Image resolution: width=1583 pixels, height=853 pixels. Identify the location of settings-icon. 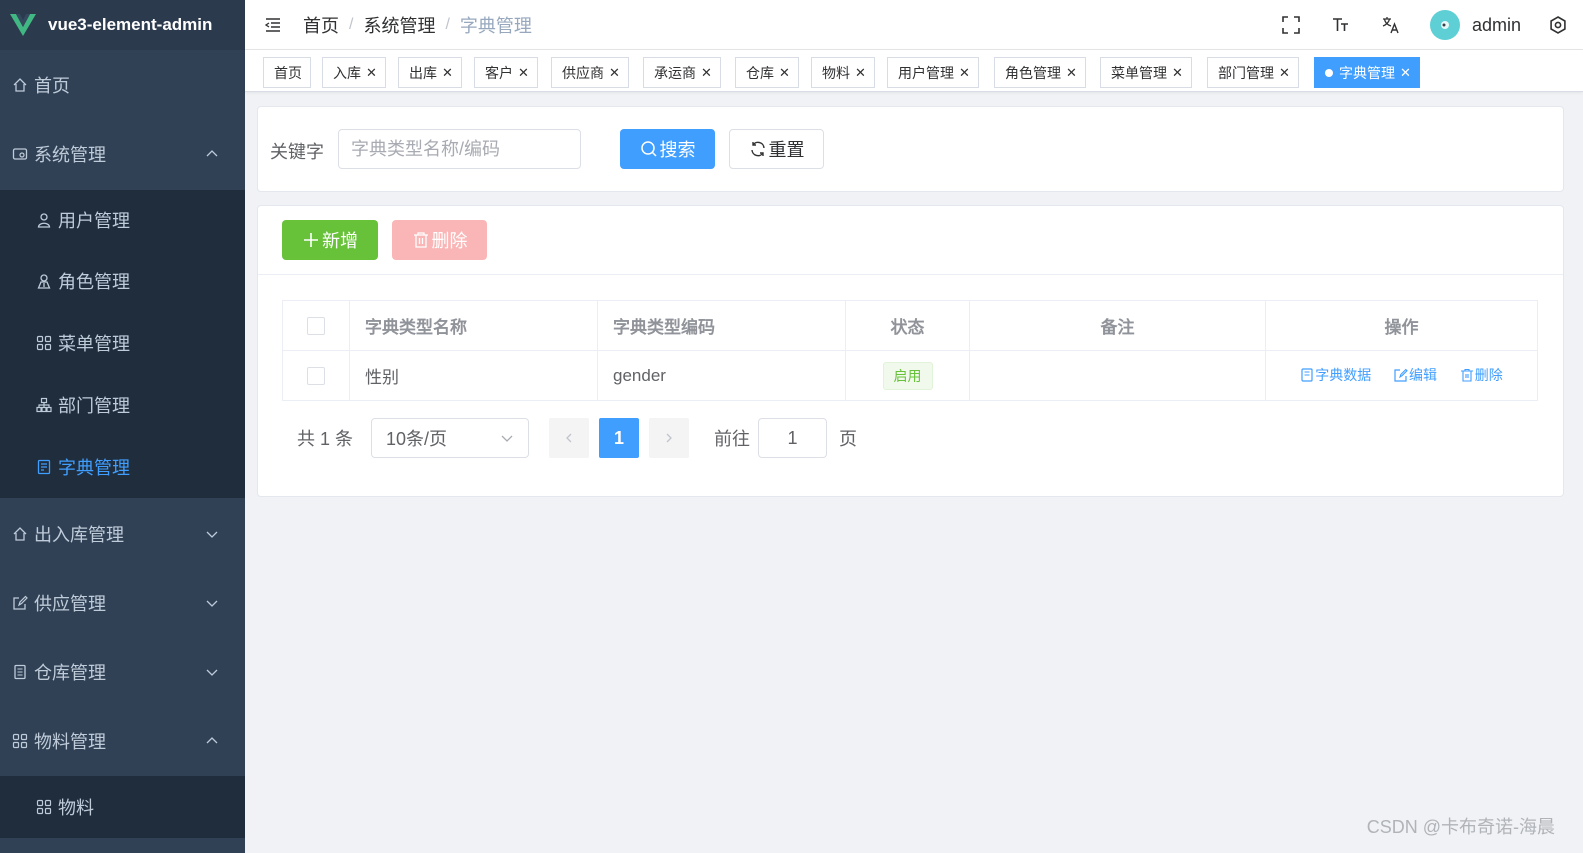
(1558, 25).